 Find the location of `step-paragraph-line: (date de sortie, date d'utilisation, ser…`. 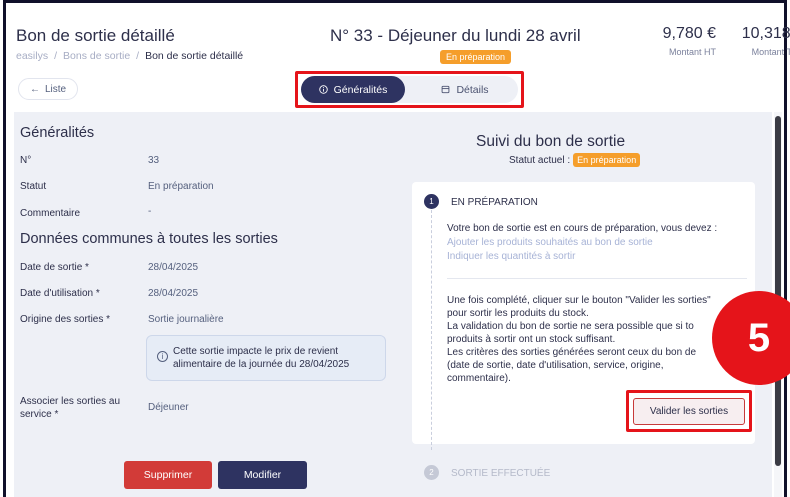

step-paragraph-line: (date de sortie, date d'utilisation, ser… is located at coordinates (555, 365).